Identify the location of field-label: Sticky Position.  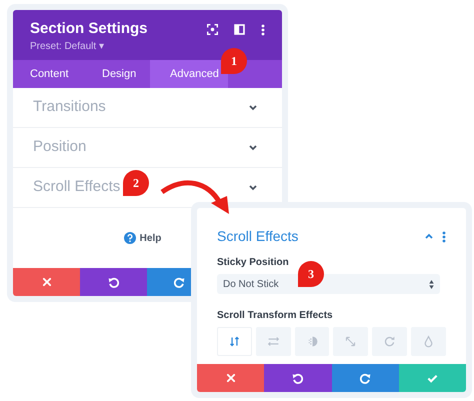
(253, 263).